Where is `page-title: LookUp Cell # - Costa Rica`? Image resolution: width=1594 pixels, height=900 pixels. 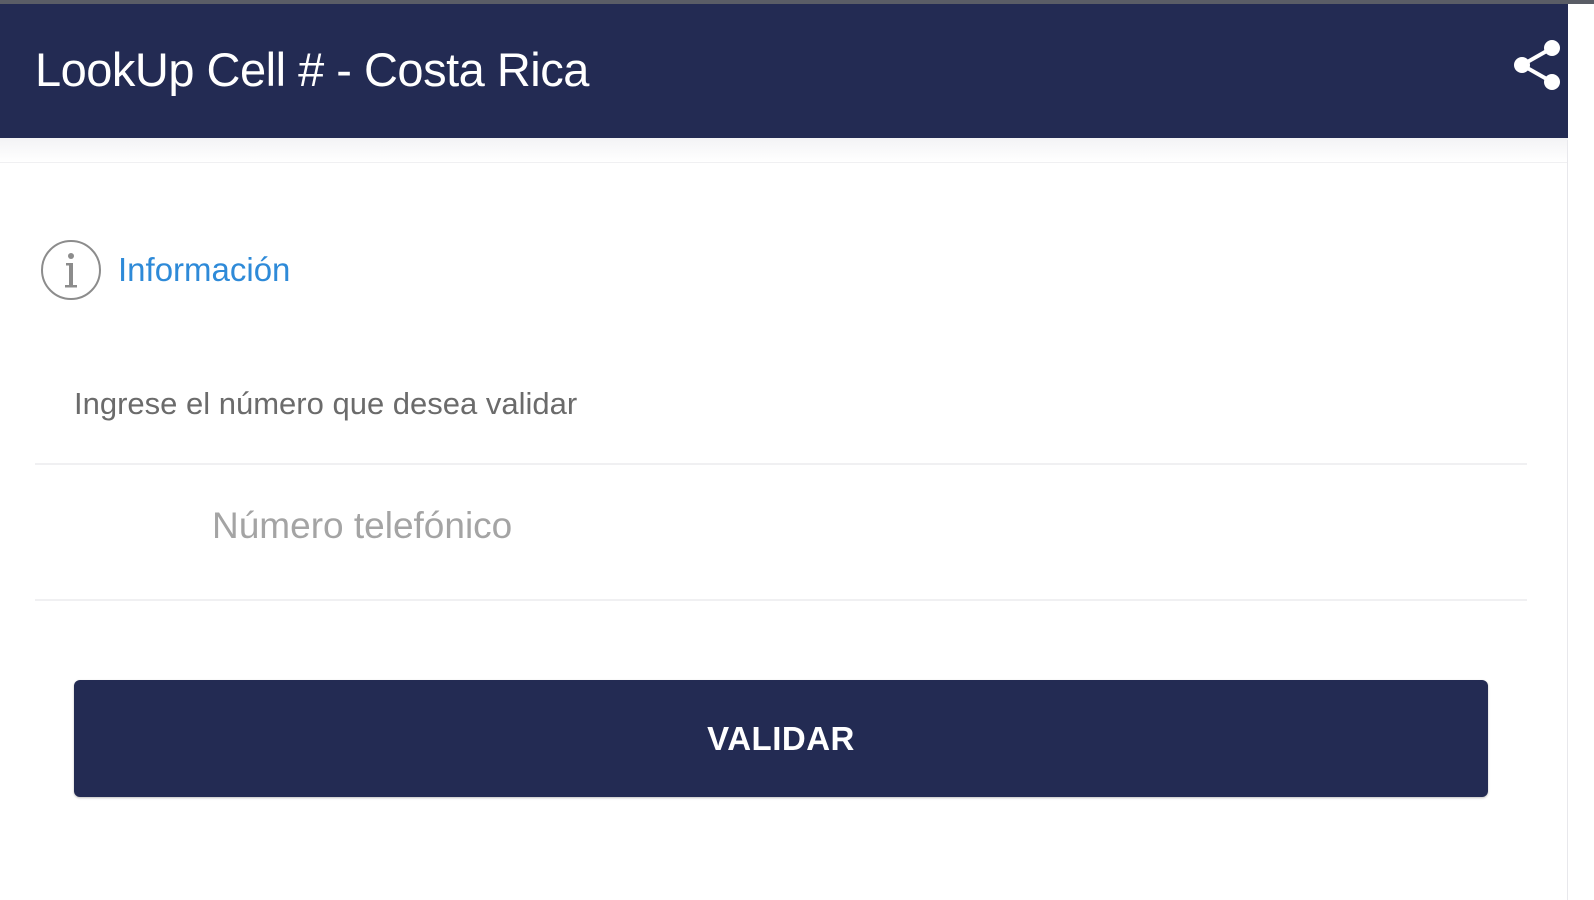
page-title: LookUp Cell # - Costa Rica is located at coordinates (312, 69).